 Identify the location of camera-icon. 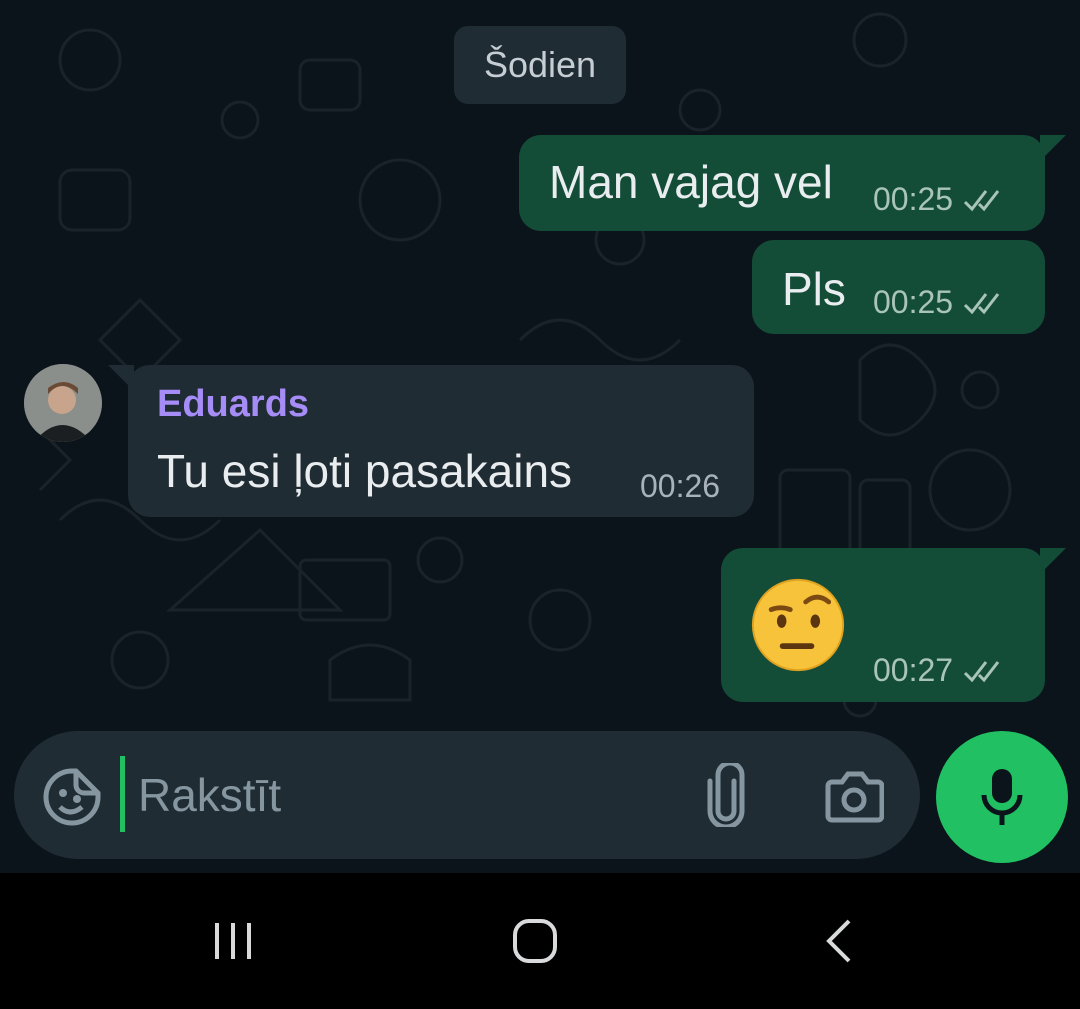
(854, 797).